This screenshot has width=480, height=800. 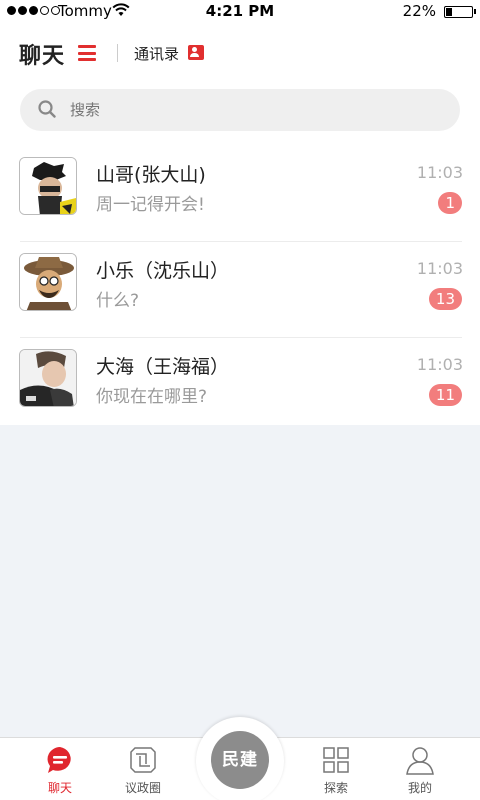 What do you see at coordinates (450, 203) in the screenshot?
I see `unread-badge: 1` at bounding box center [450, 203].